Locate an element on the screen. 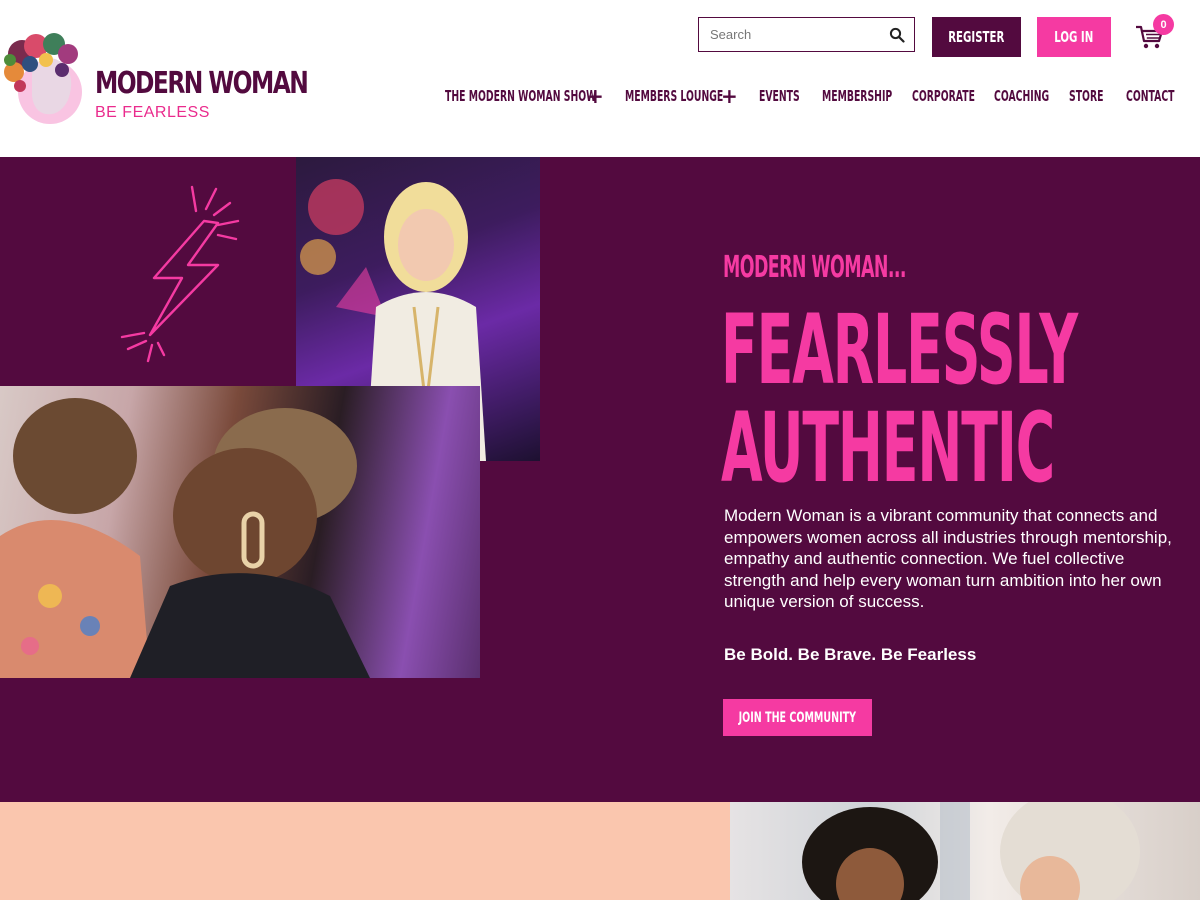  nav-item-label: THE MODERN WOMAN SHOW is located at coordinates (521, 96).